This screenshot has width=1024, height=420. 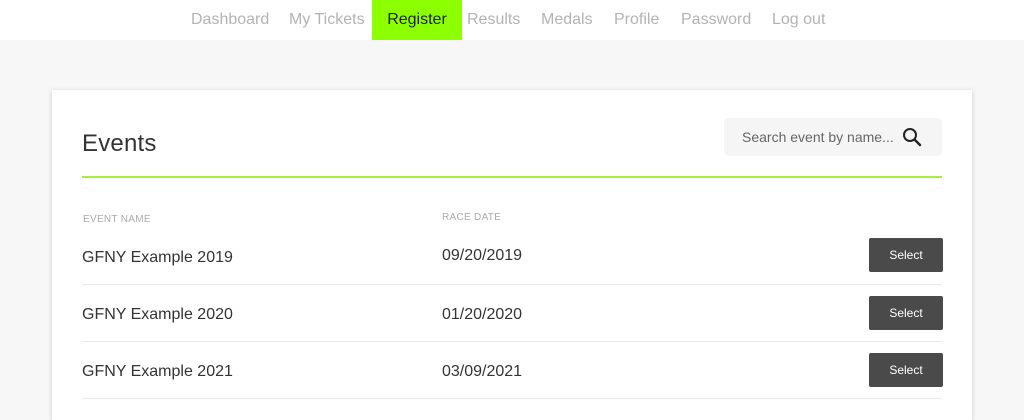 What do you see at coordinates (912, 137) in the screenshot?
I see `search-icon` at bounding box center [912, 137].